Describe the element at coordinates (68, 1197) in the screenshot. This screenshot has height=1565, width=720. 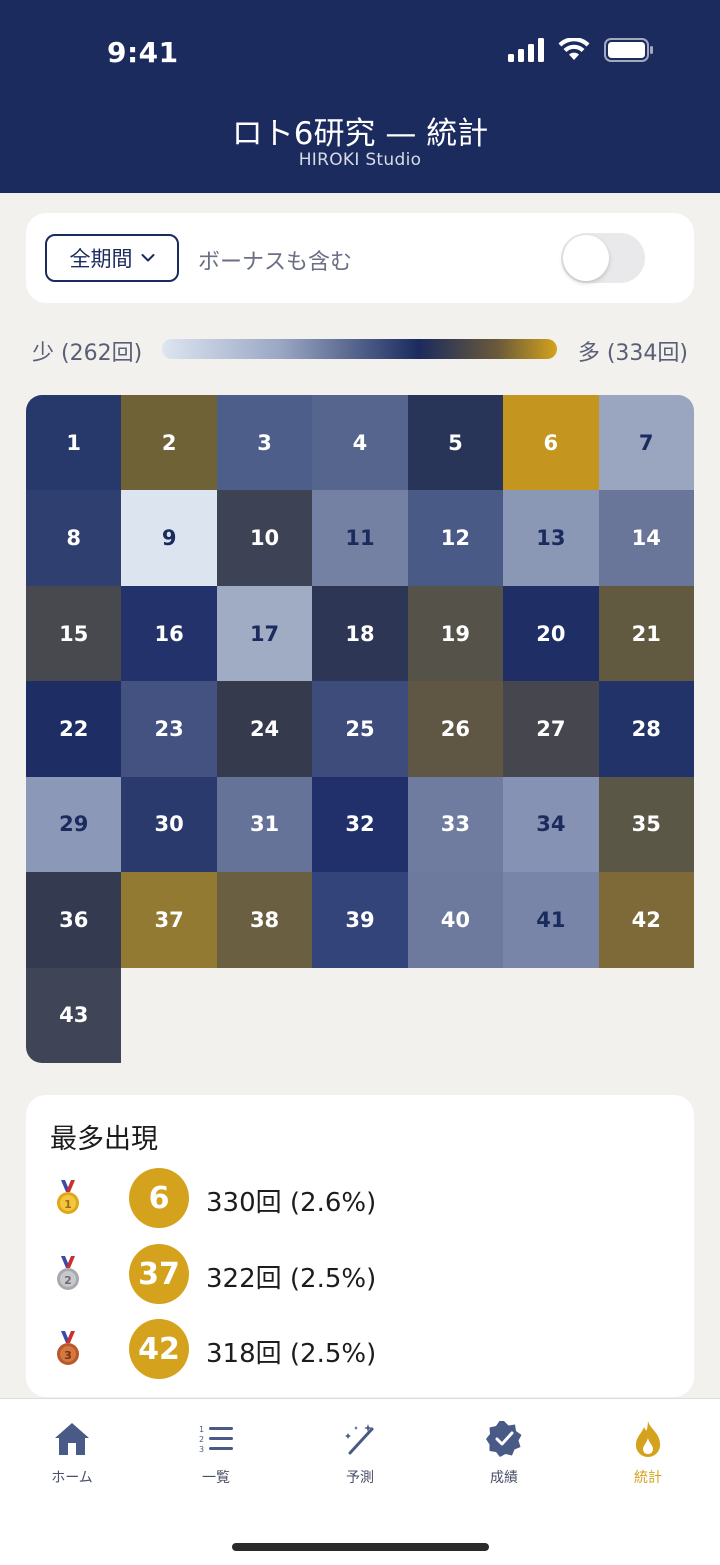
I see `gold-medal-icon: 1` at that location.